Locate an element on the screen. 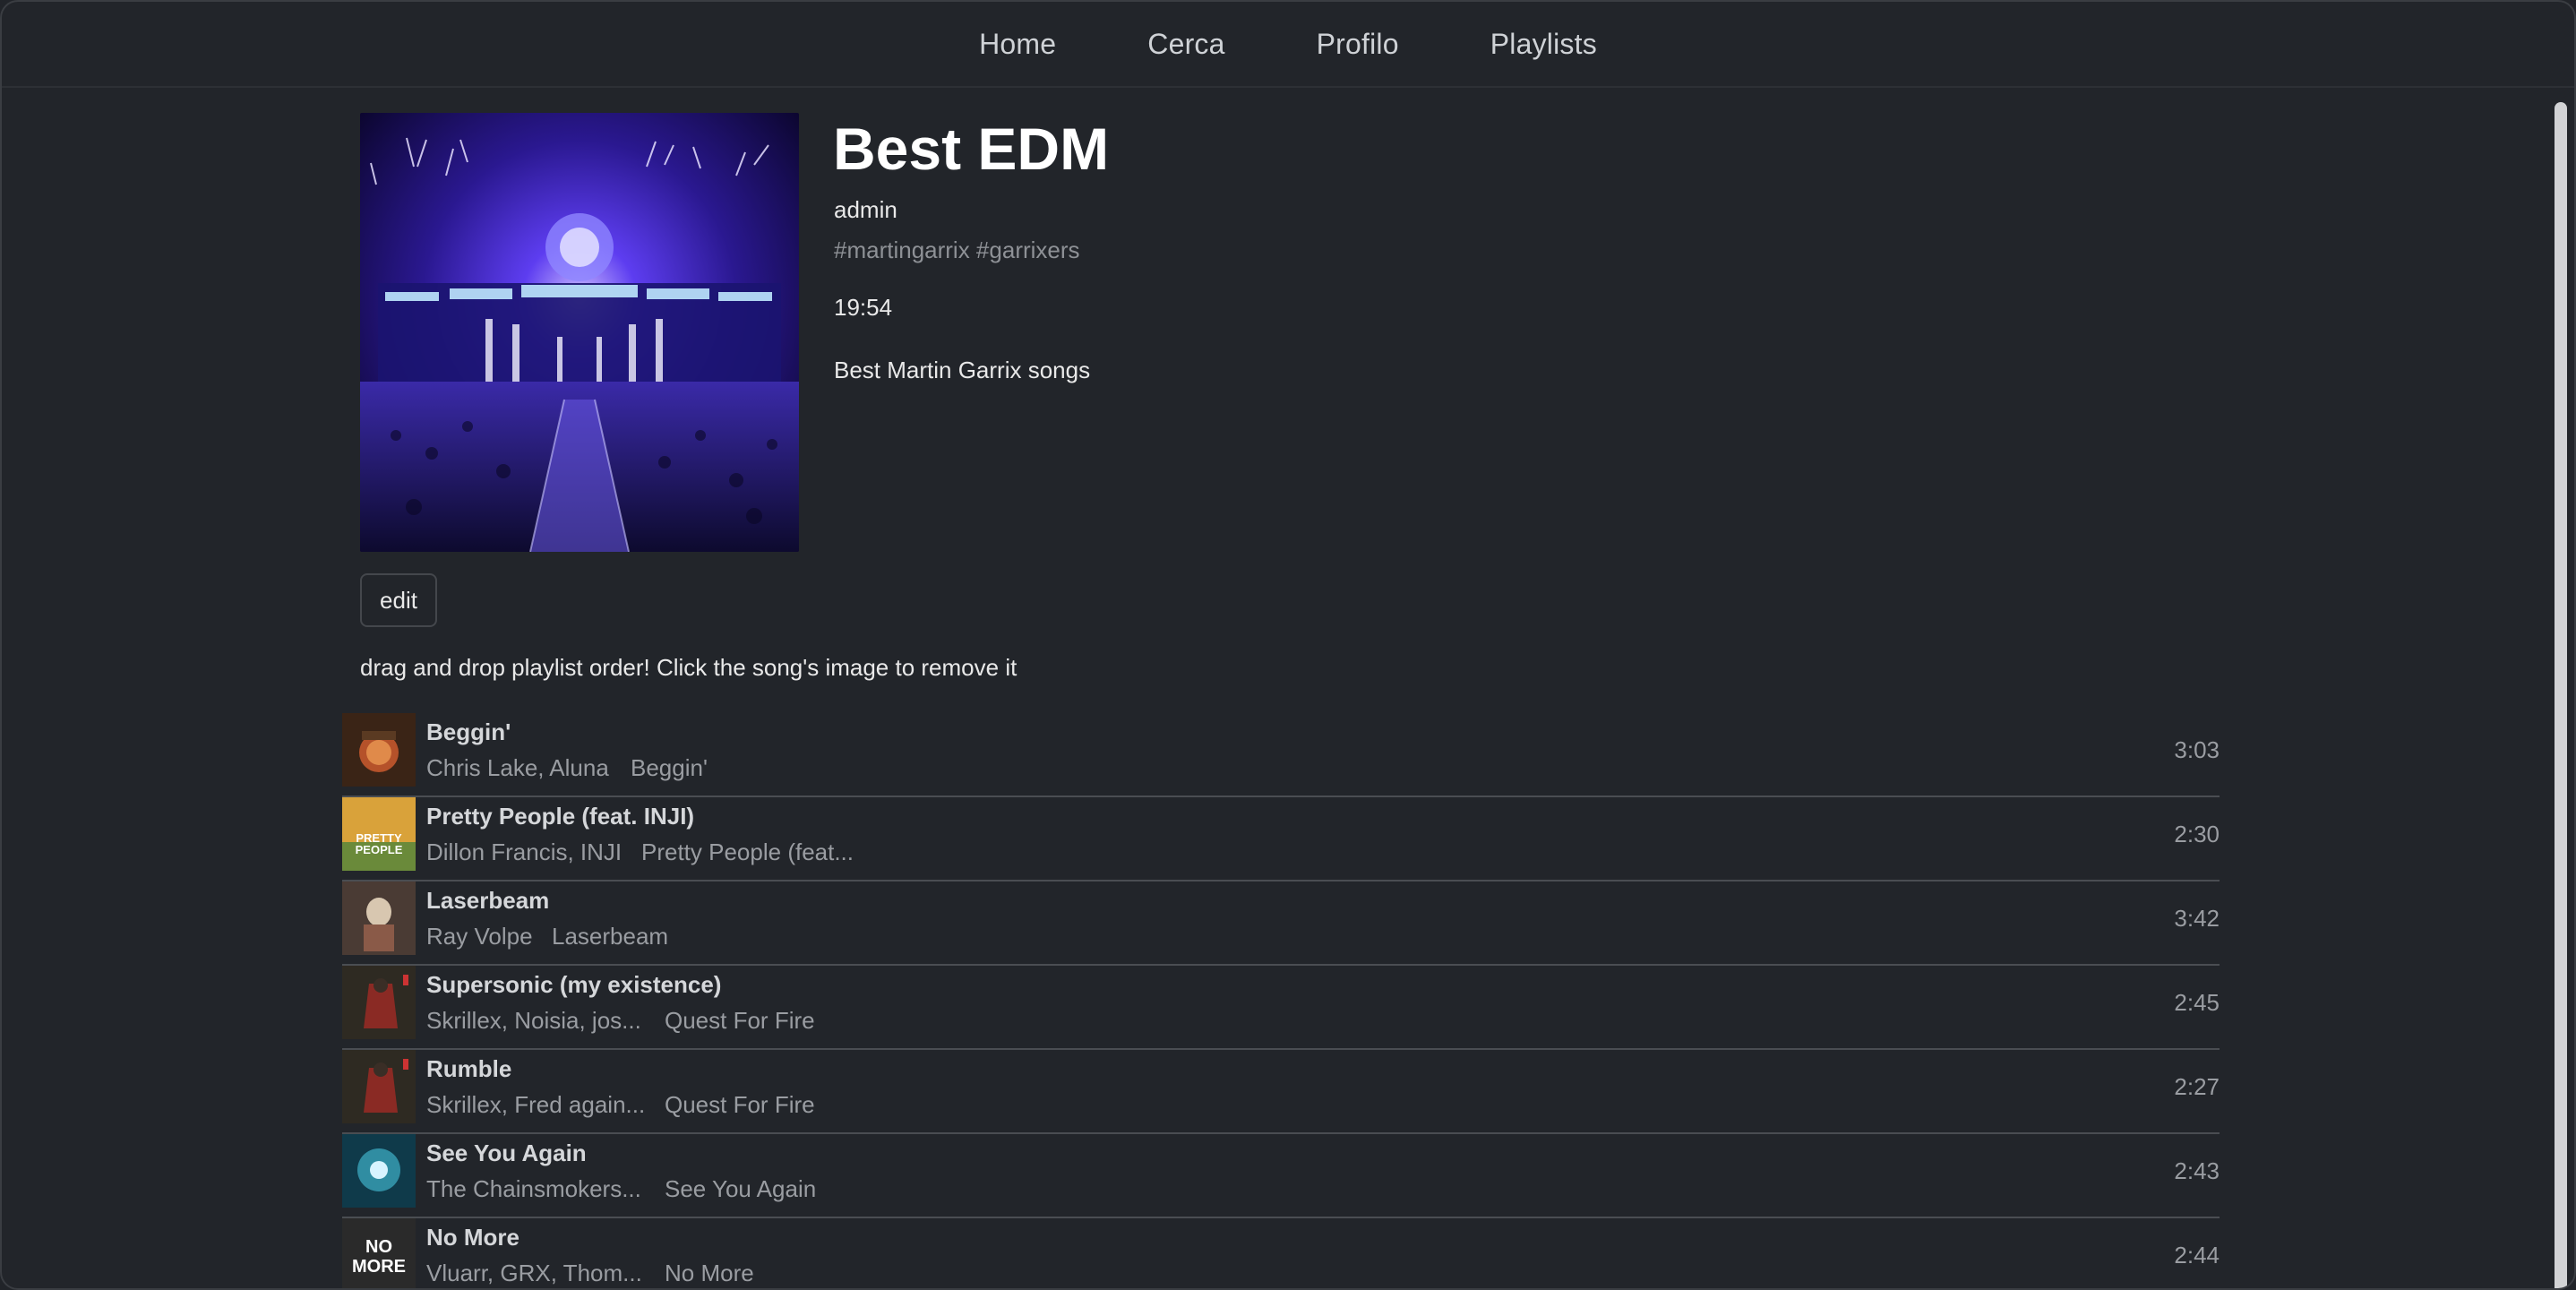 This screenshot has width=2576, height=1290. song-title: See You Again is located at coordinates (506, 1153).